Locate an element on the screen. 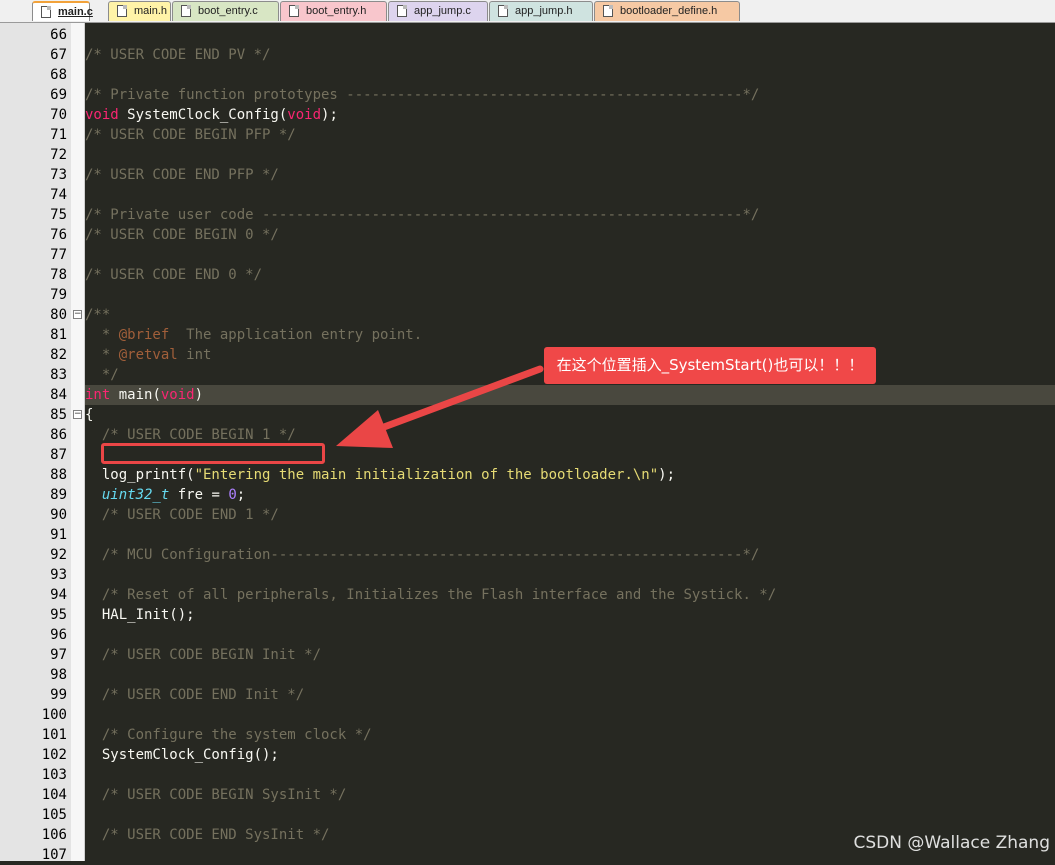 This screenshot has width=1055, height=865. watermark: CSDN @Wallace Zhang is located at coordinates (952, 843).